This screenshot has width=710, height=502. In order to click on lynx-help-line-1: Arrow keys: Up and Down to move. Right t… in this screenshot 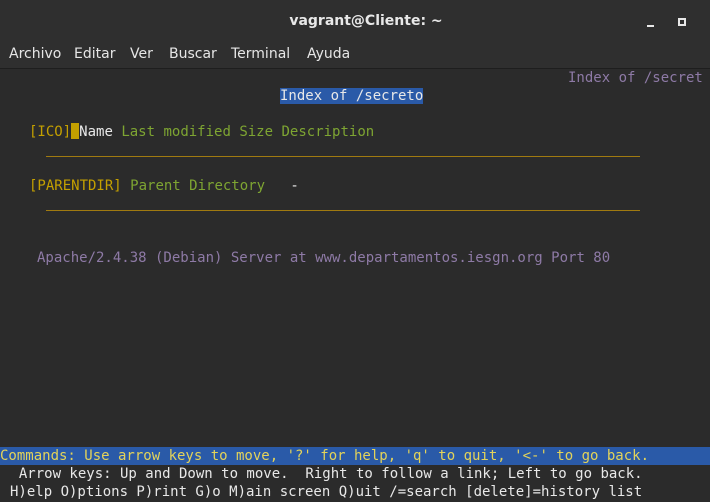, I will do `click(322, 474)`.